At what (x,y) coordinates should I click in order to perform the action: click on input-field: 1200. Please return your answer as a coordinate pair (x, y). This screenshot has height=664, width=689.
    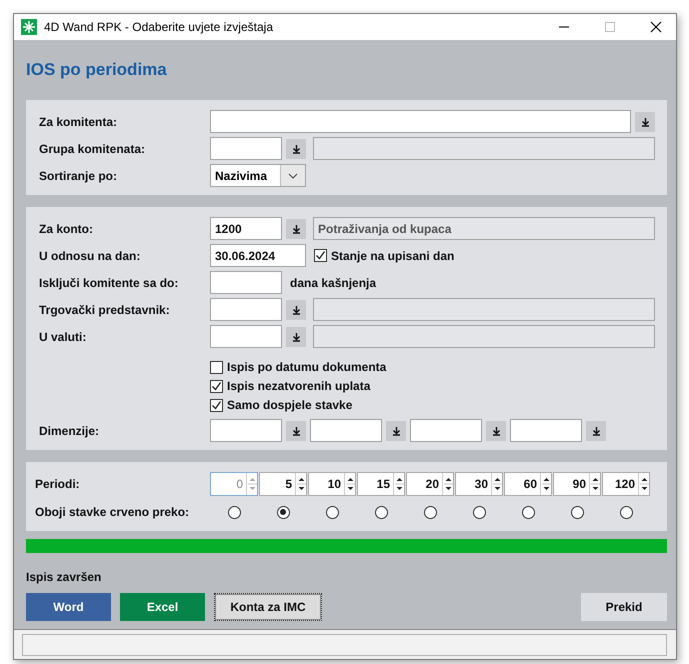
    Looking at the image, I should click on (246, 228).